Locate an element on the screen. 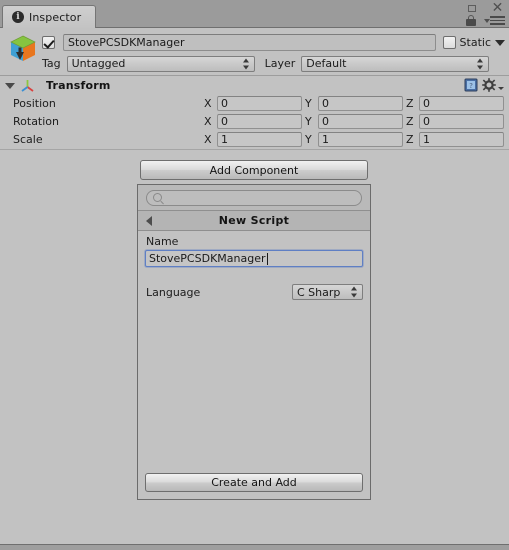 The height and width of the screenshot is (550, 509). panel-title-bar: New Script is located at coordinates (254, 221).